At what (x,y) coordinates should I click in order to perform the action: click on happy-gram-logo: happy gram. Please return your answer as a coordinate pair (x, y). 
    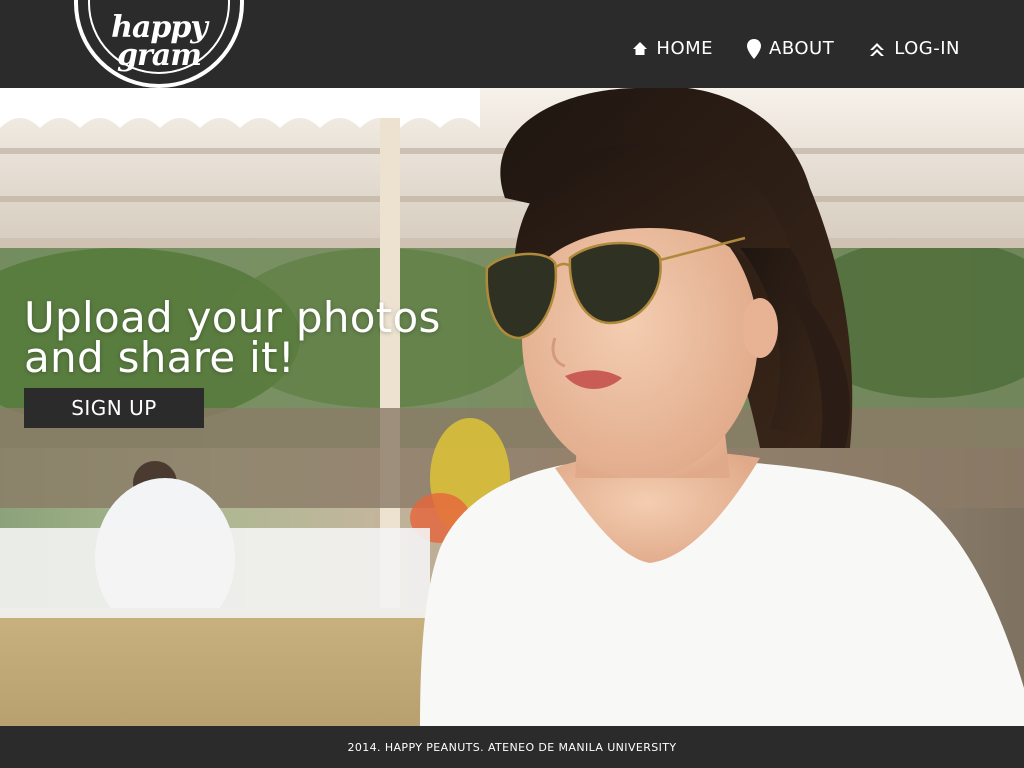
    Looking at the image, I should click on (159, 44).